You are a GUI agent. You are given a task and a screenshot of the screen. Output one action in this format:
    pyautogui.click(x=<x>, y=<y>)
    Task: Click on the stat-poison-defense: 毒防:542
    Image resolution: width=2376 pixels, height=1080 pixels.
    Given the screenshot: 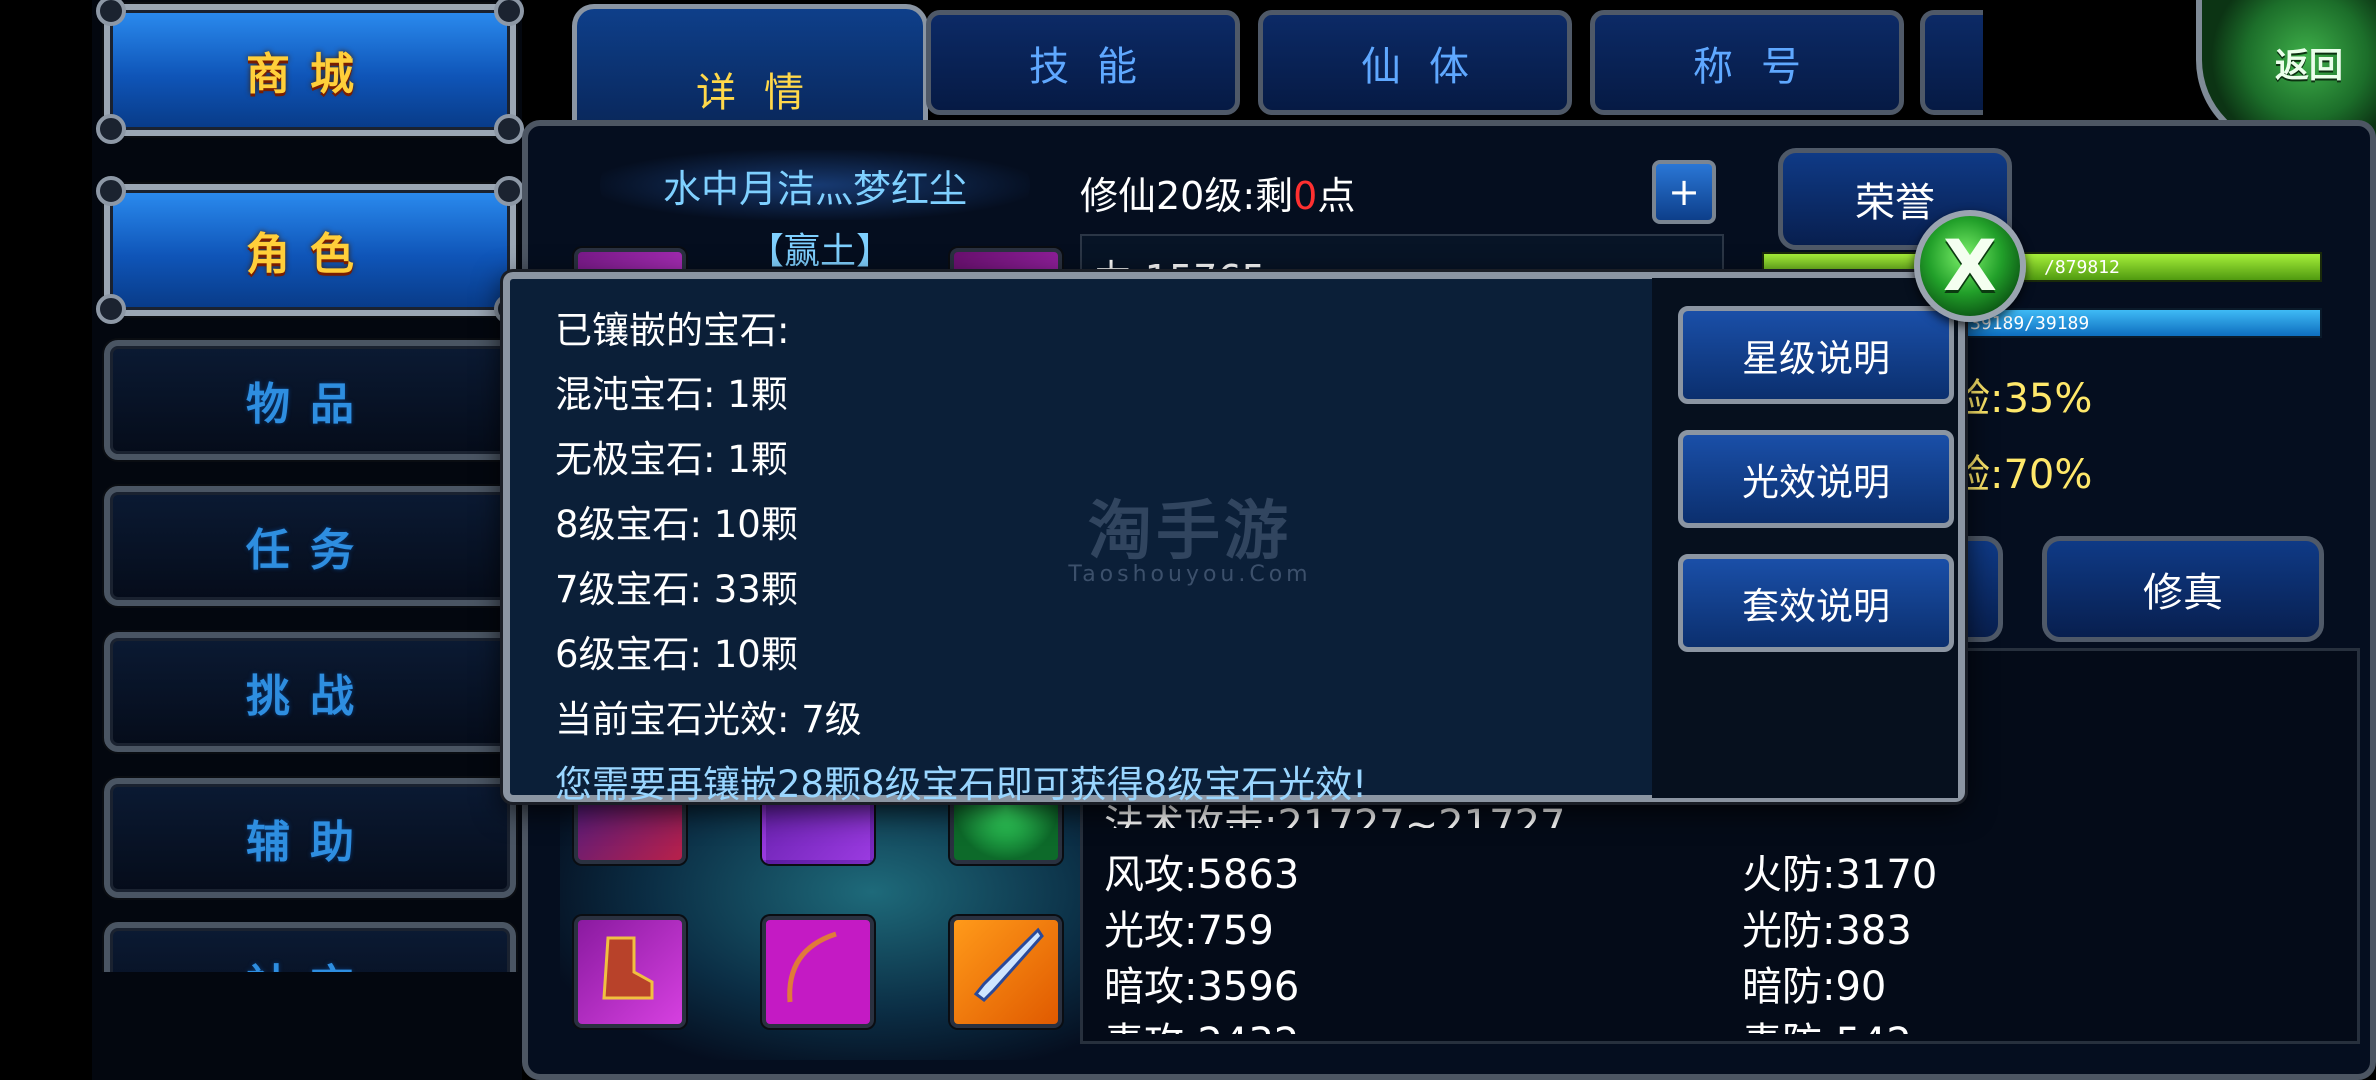 What is the action you would take?
    pyautogui.click(x=1827, y=1022)
    